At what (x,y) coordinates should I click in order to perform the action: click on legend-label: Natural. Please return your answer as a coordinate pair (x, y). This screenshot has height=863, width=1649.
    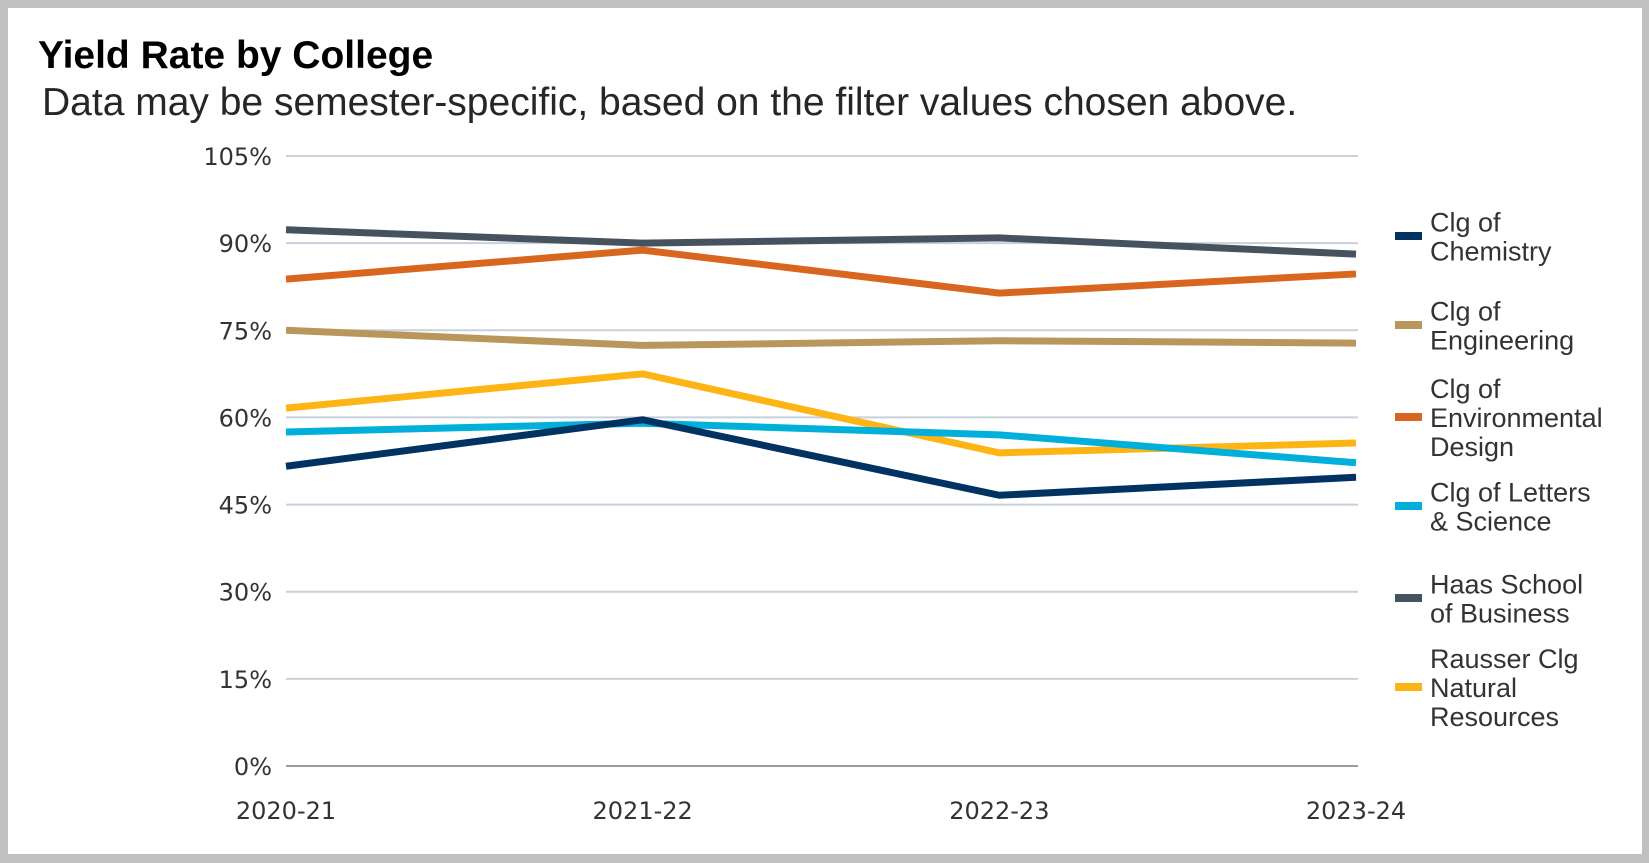
    Looking at the image, I should click on (1473, 688).